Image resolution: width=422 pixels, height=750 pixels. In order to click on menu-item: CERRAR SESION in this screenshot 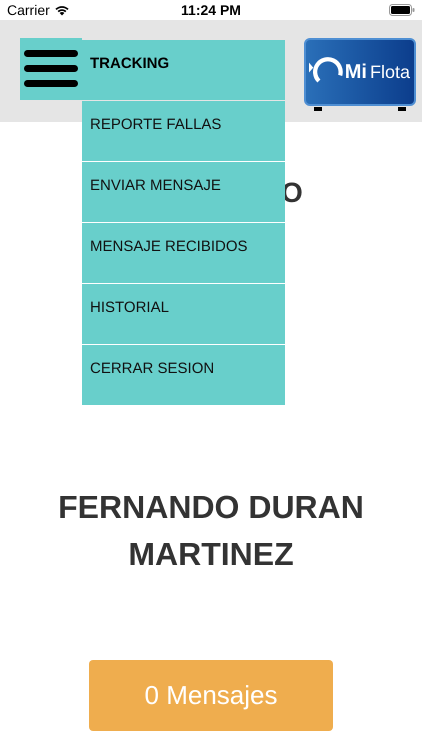, I will do `click(183, 375)`.